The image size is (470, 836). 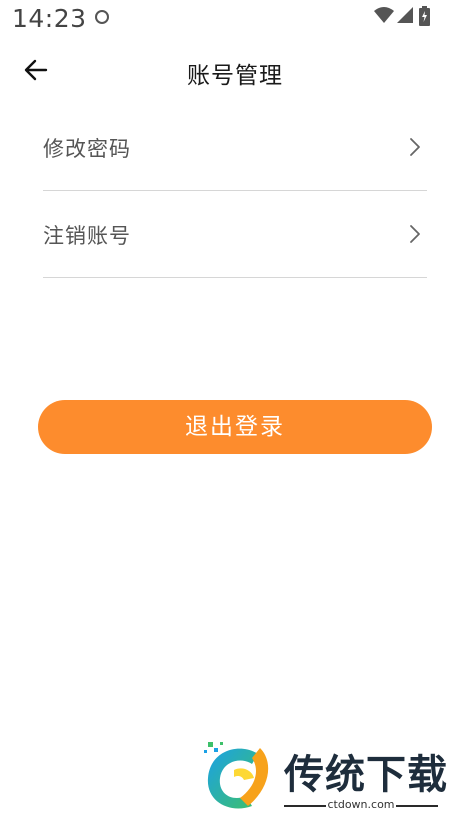 What do you see at coordinates (87, 236) in the screenshot?
I see `menu-item-label: 注销账号` at bounding box center [87, 236].